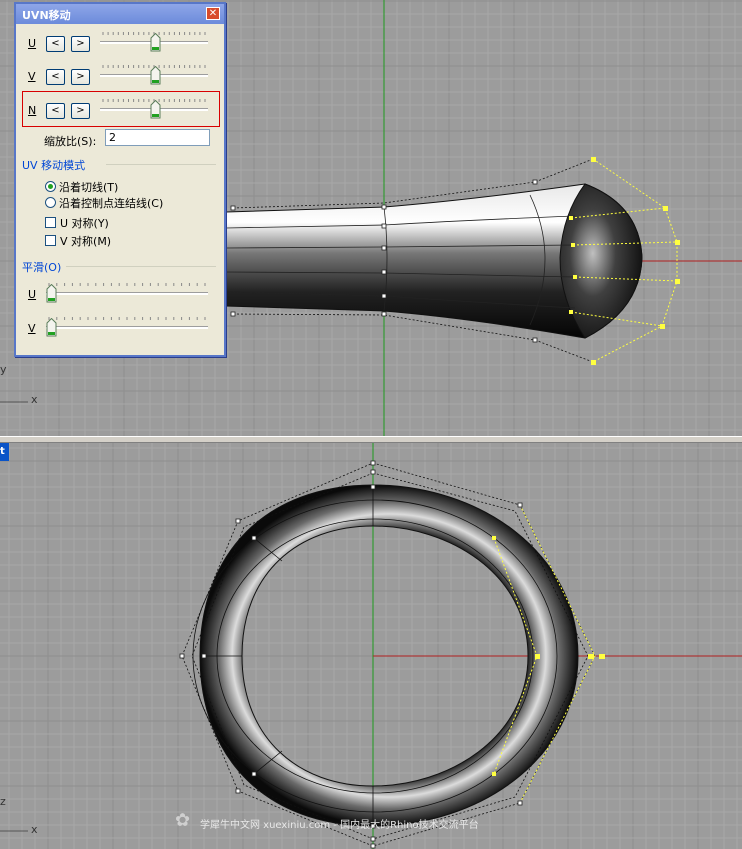 This screenshot has width=742, height=849. Describe the element at coordinates (120, 14) in the screenshot. I see `dialog-titlebar: UVN移动 ✕` at that location.